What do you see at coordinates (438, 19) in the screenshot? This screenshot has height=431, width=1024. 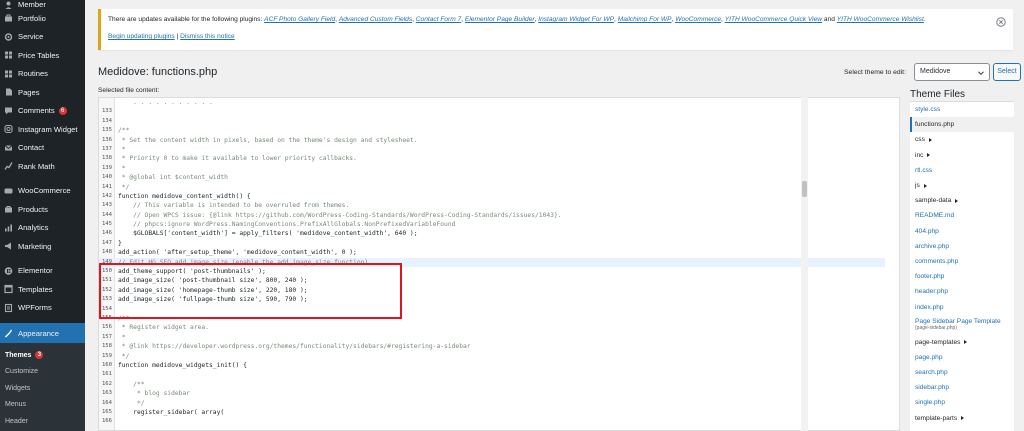 I see `plugin-link: Contact Form 7` at bounding box center [438, 19].